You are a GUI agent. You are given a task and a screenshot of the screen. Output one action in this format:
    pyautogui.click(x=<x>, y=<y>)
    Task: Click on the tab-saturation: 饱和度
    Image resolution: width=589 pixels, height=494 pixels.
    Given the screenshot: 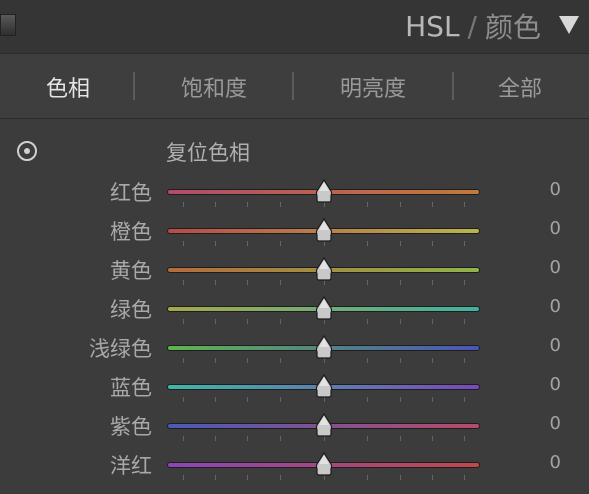 What is the action you would take?
    pyautogui.click(x=214, y=87)
    